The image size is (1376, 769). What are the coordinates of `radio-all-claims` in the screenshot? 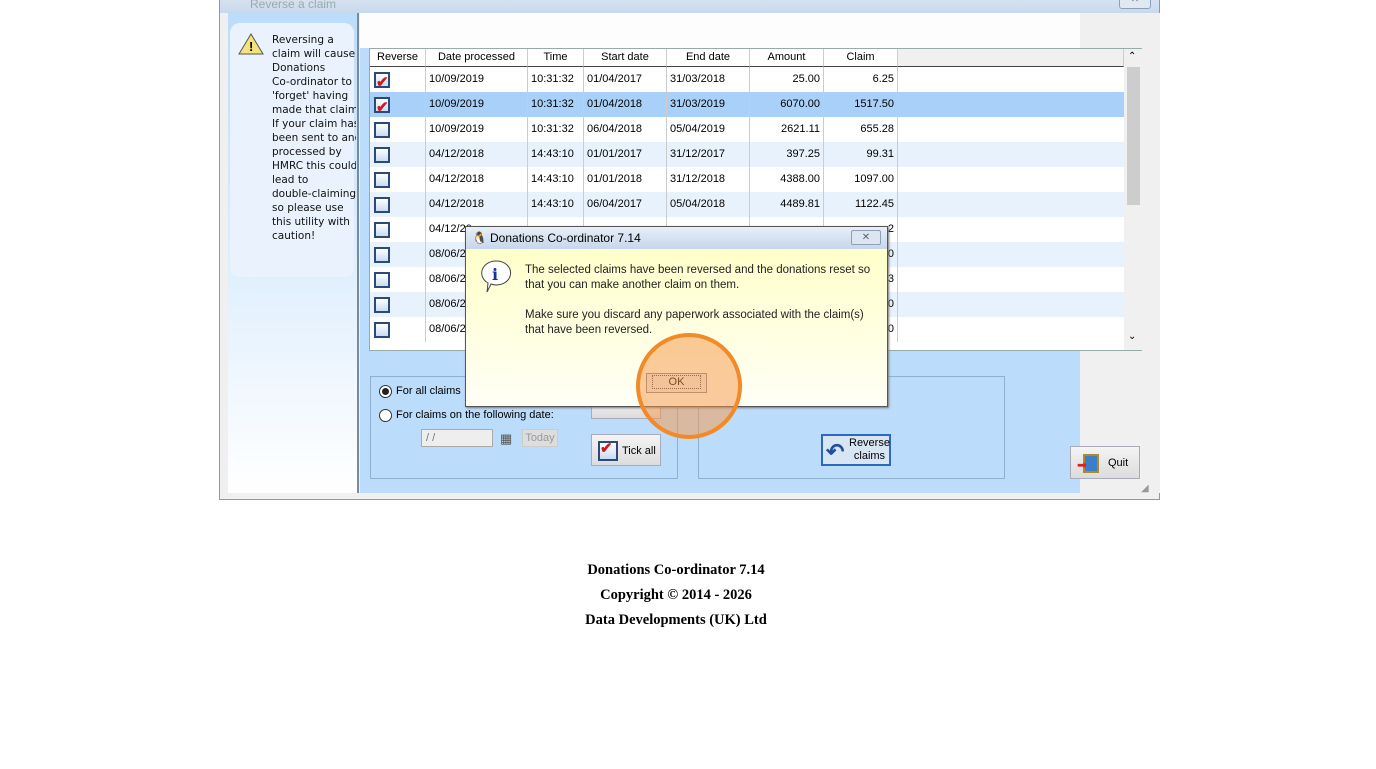 It's located at (385, 391).